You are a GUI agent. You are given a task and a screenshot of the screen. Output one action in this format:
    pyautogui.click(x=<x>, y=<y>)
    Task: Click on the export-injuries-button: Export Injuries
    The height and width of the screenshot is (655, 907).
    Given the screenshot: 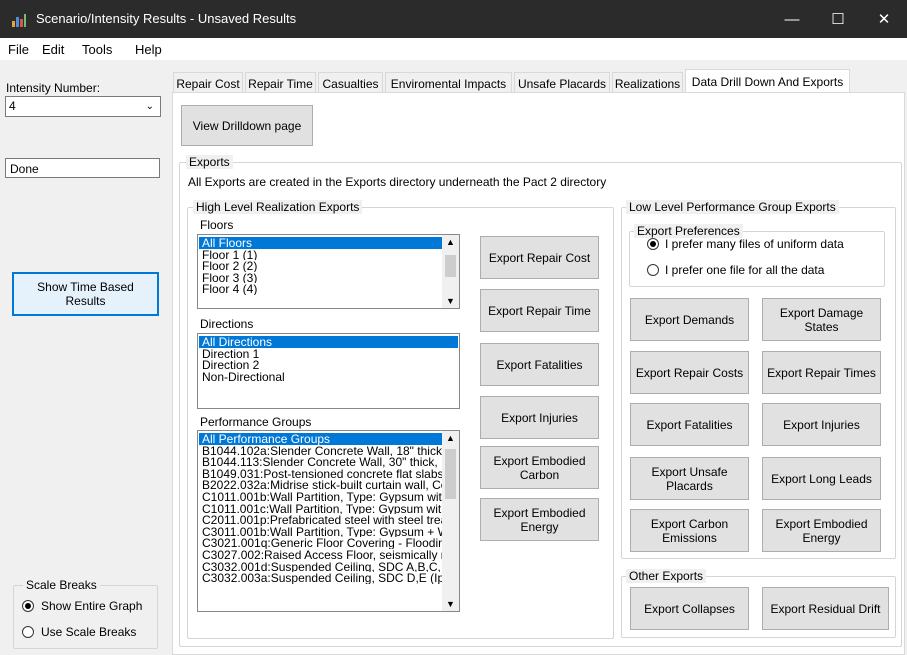 What is the action you would take?
    pyautogui.click(x=539, y=417)
    